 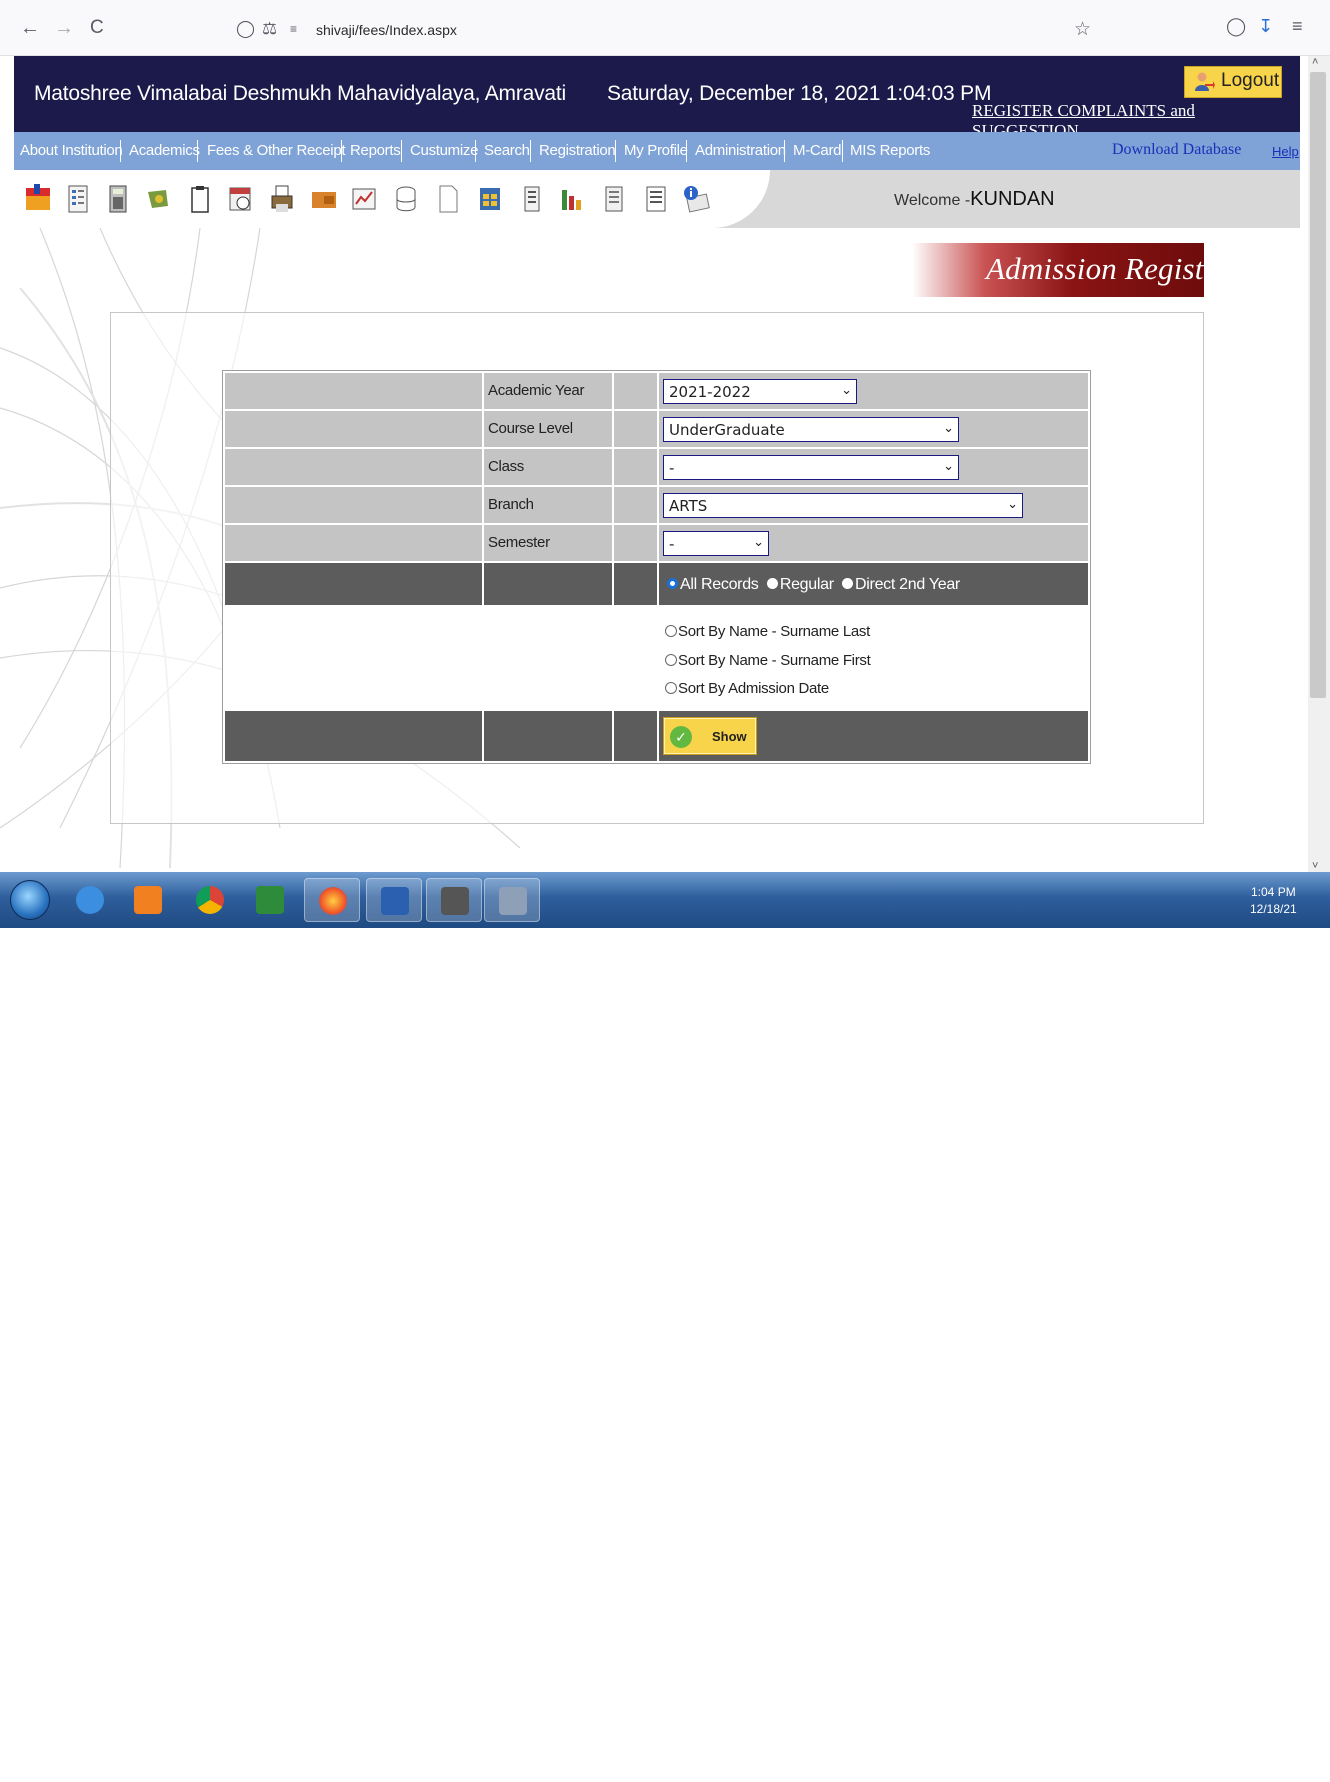 I want to click on menu-reports: Reports, so click(x=375, y=150).